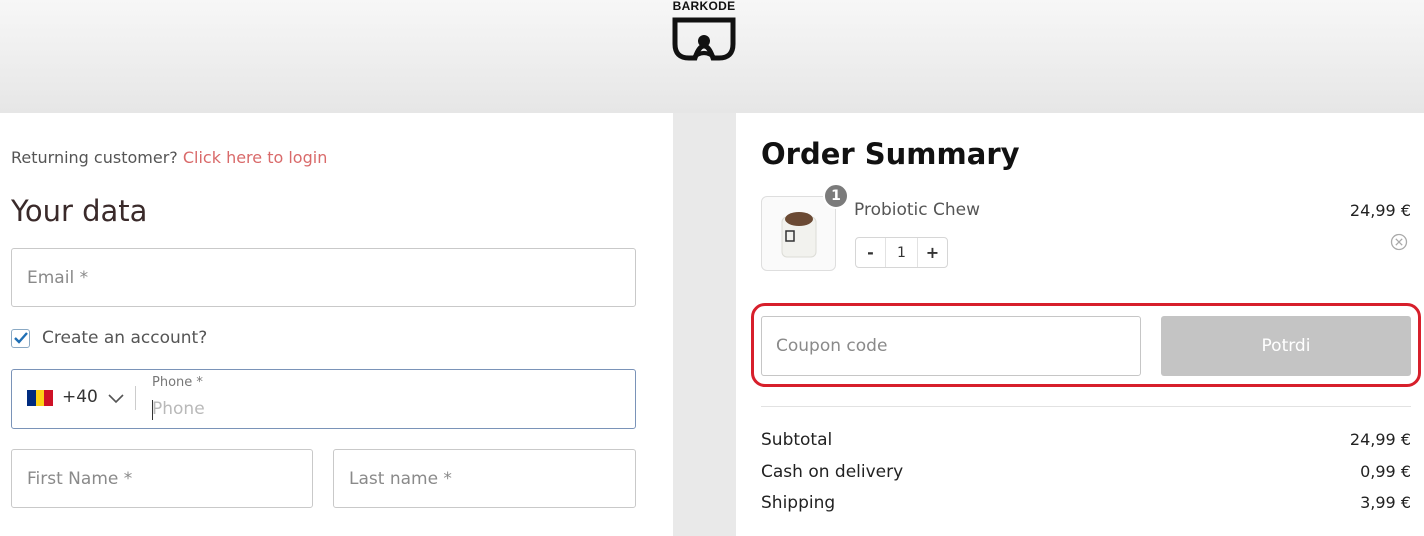  I want to click on cod-fee-label: Cash on delivery, so click(832, 472).